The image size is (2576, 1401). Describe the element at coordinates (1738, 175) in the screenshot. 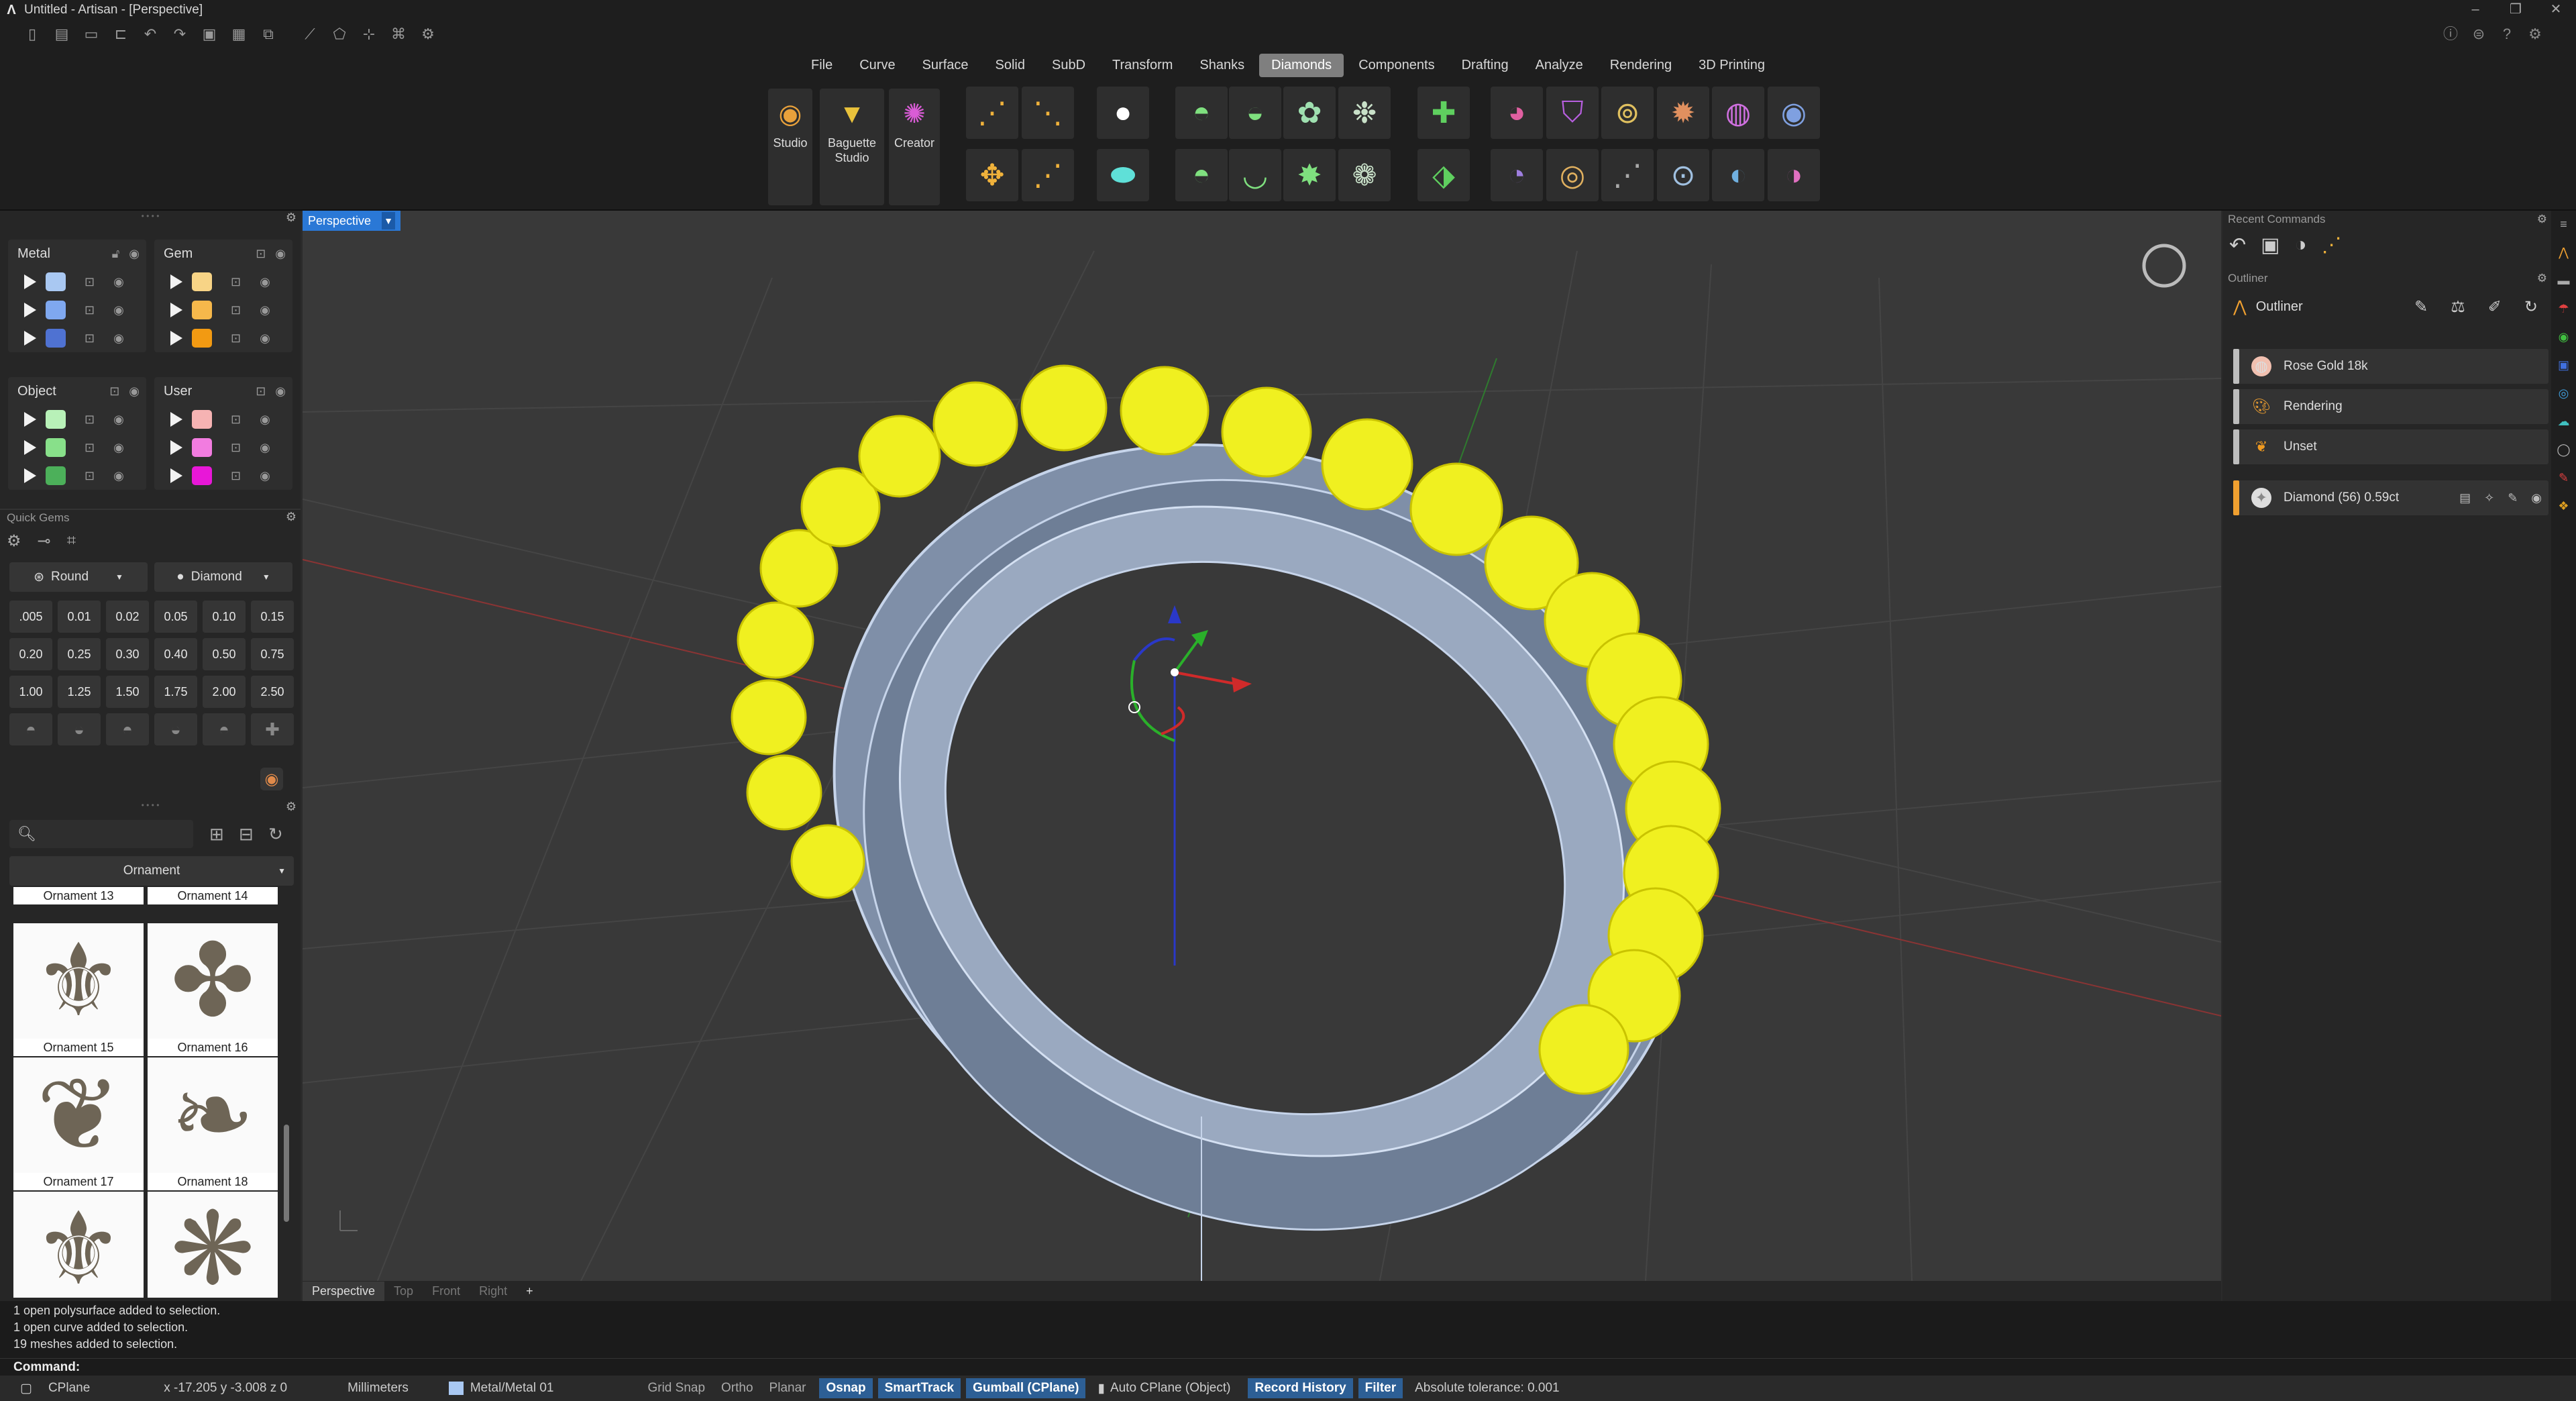

I see `gem-swap-icon: ◐` at that location.